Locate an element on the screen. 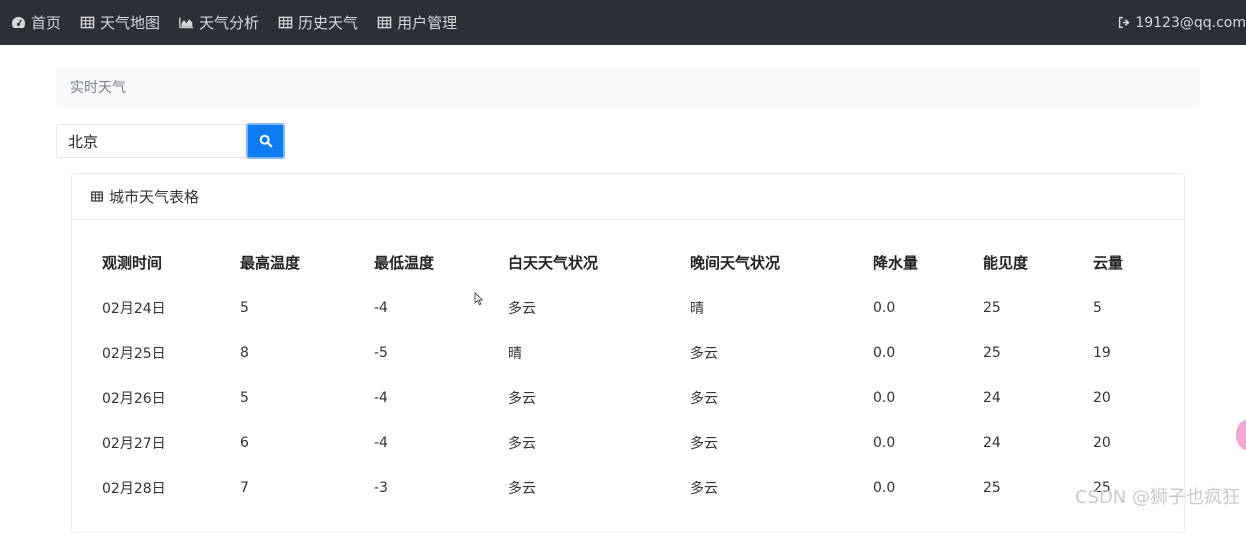  table-header-row: 观测时间 最高温度 最低温度 白天天气状况 晚间天气状况 降水量 能见度 云量 is located at coordinates (619, 262).